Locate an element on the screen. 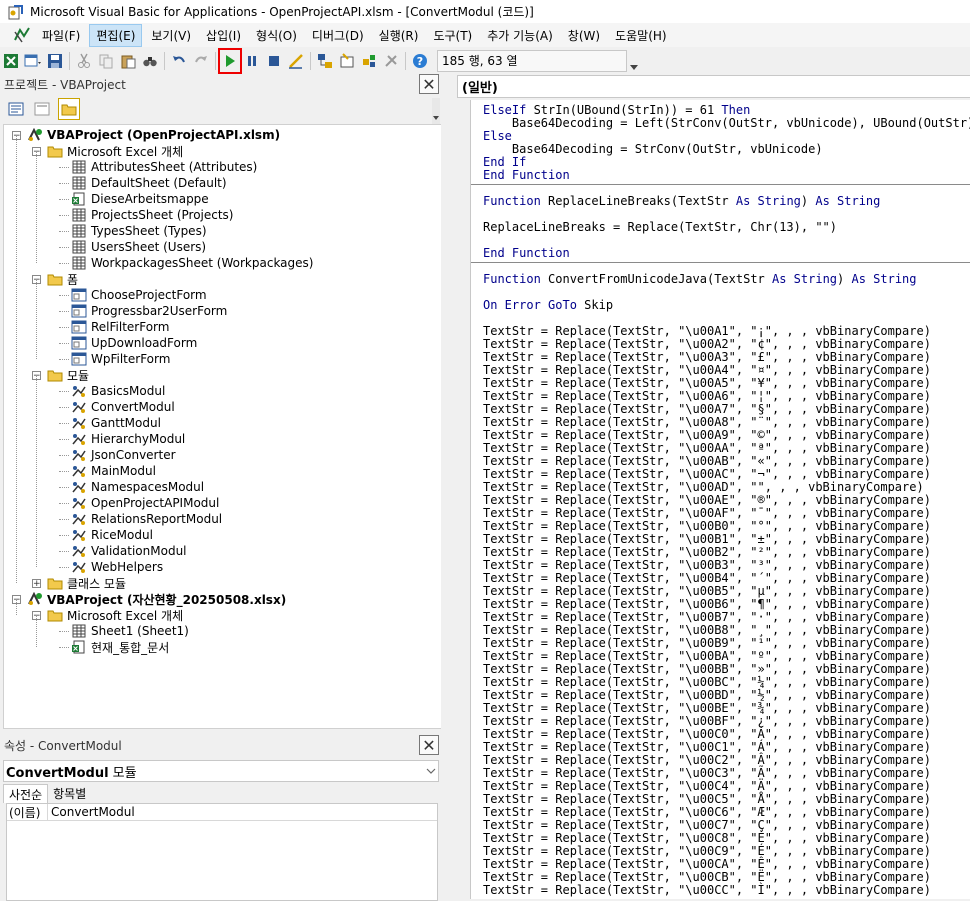  properties-object-name: ConvertModul is located at coordinates (57, 773).